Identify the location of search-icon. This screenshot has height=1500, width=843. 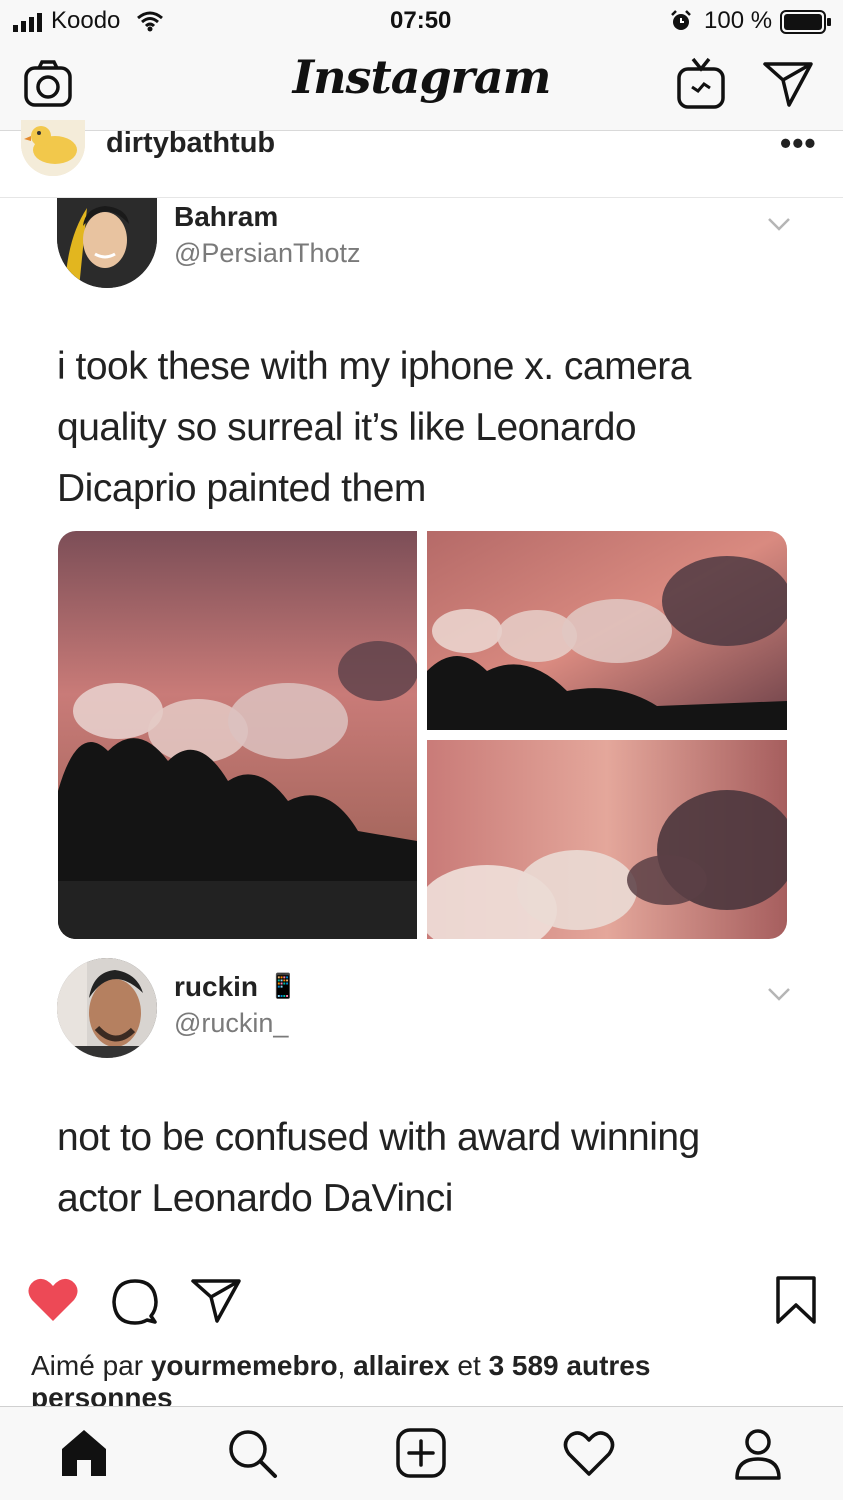
(252, 1453).